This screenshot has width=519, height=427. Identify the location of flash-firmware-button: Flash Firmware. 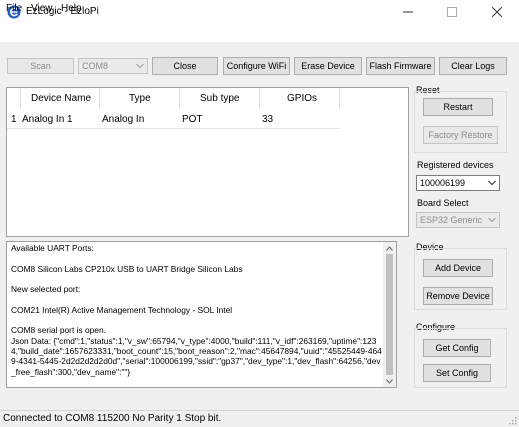
(400, 66).